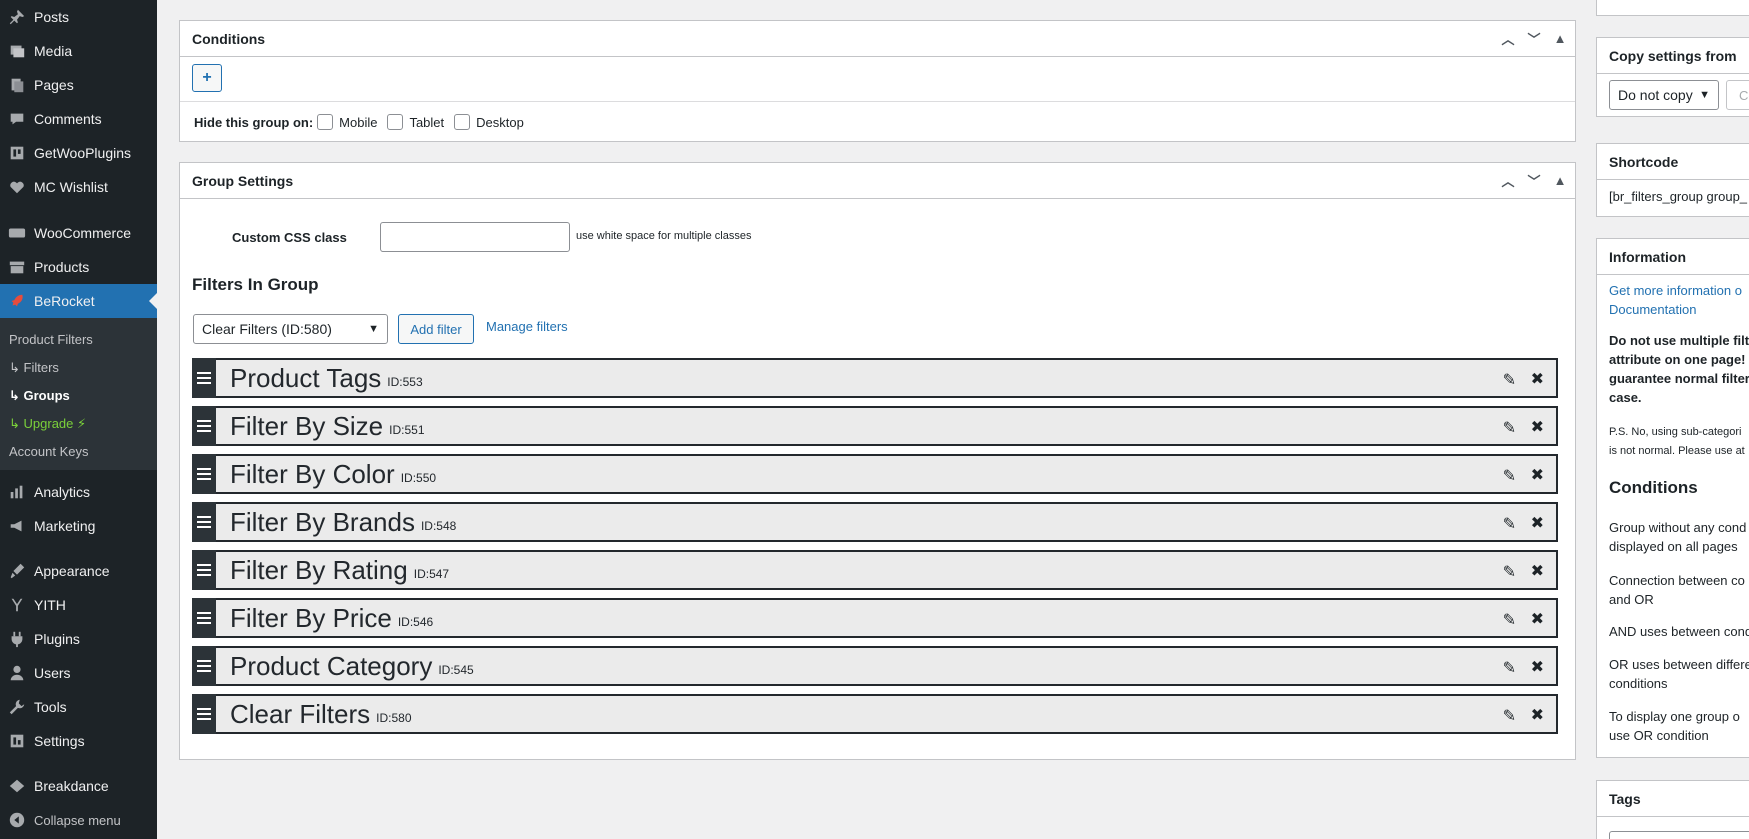 The image size is (1749, 839). Describe the element at coordinates (78, 119) in the screenshot. I see `menu-item-comments: Comments` at that location.